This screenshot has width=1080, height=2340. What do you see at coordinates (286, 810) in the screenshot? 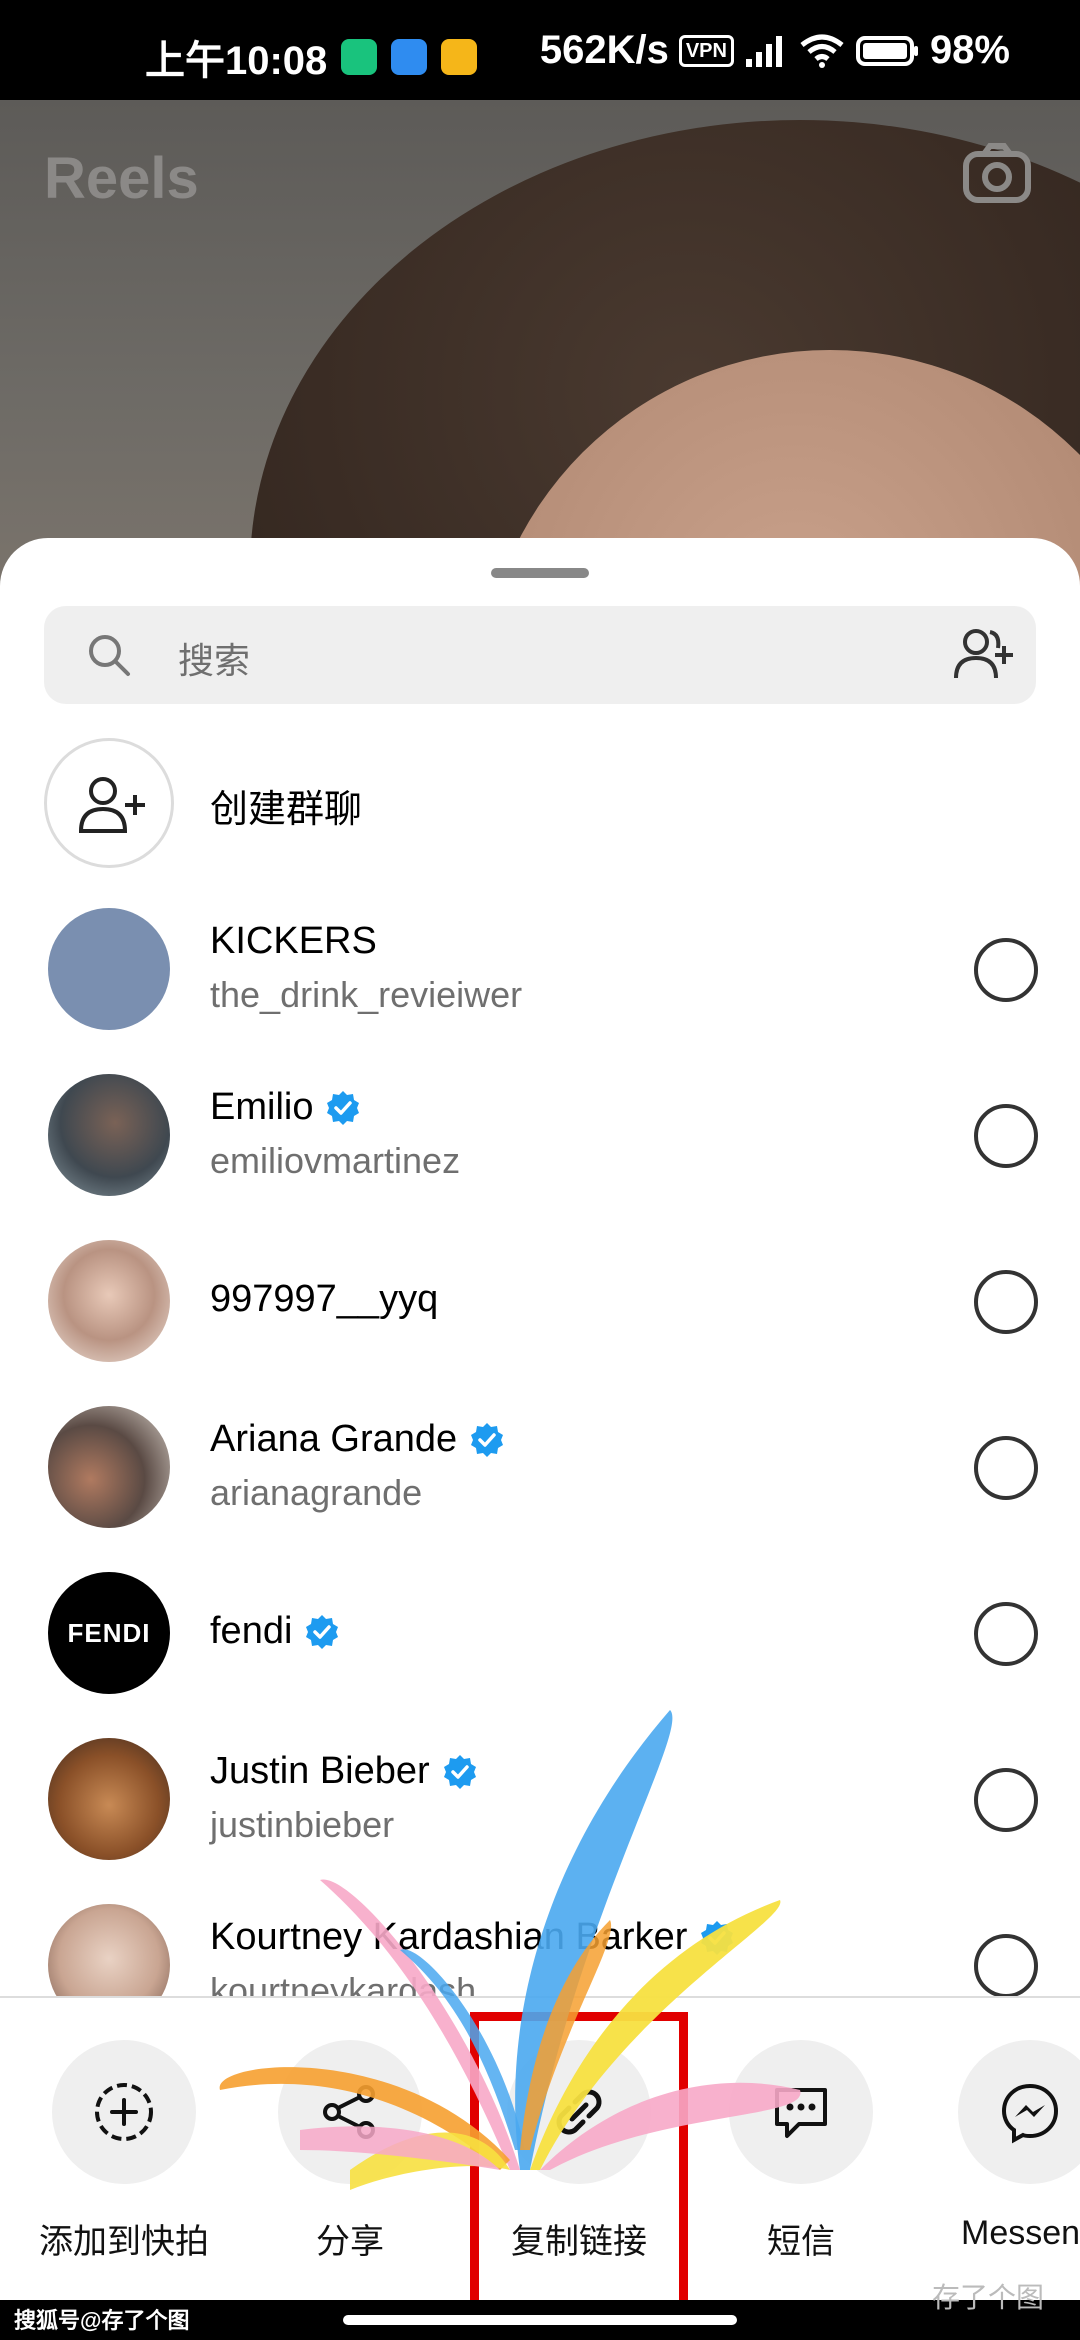
I see `create-group-label: 创建群聊` at bounding box center [286, 810].